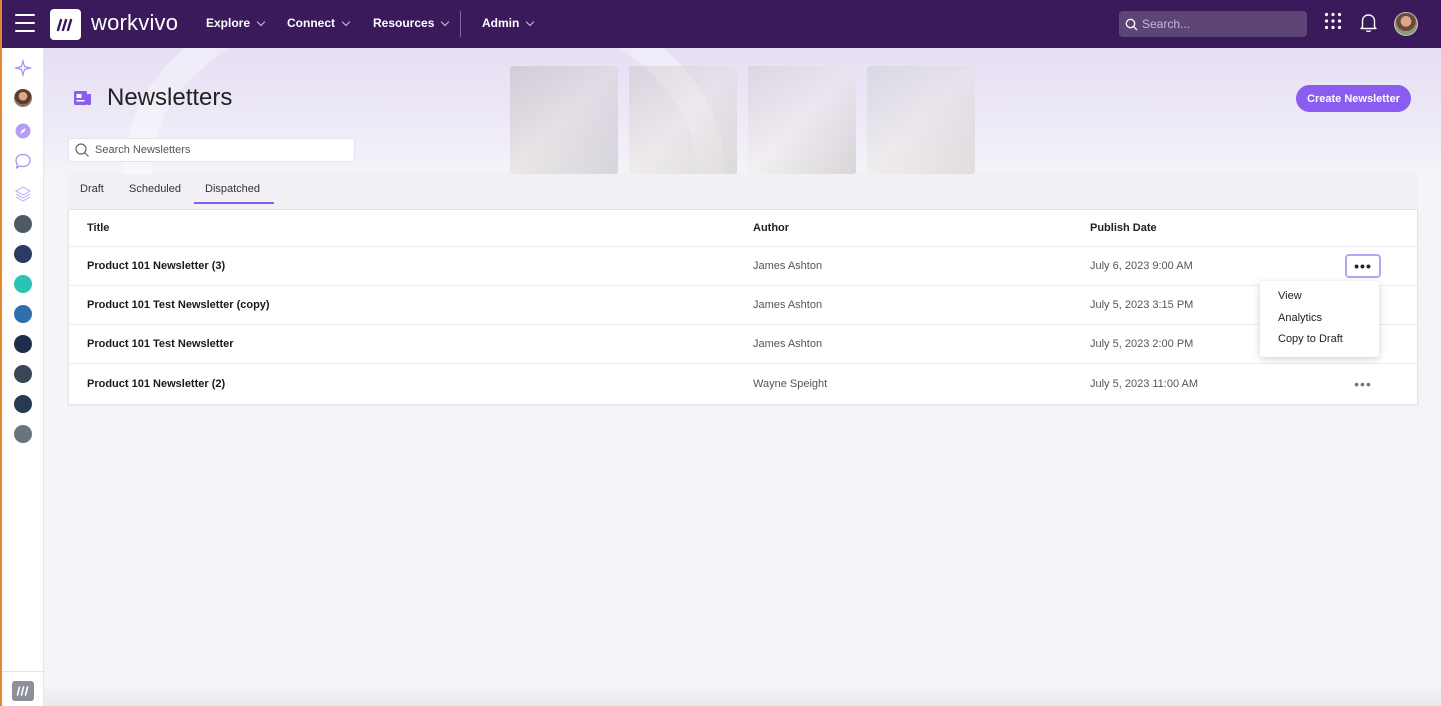 This screenshot has height=706, width=1441. I want to click on newsletter-search-input, so click(220, 150).